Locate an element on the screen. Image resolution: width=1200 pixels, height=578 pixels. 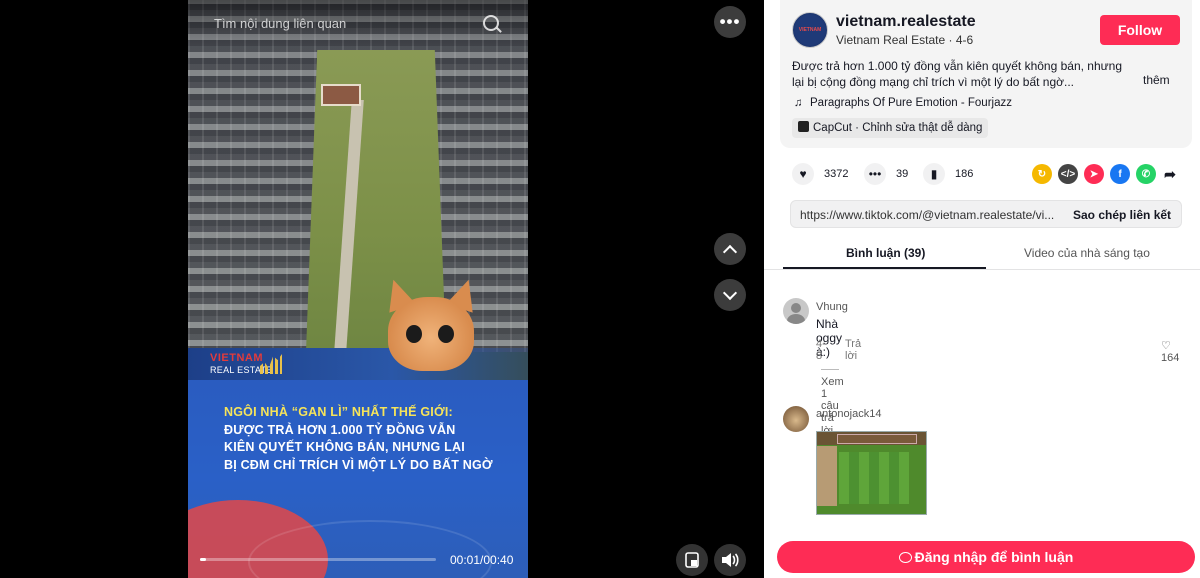
volume-button is located at coordinates (730, 560).